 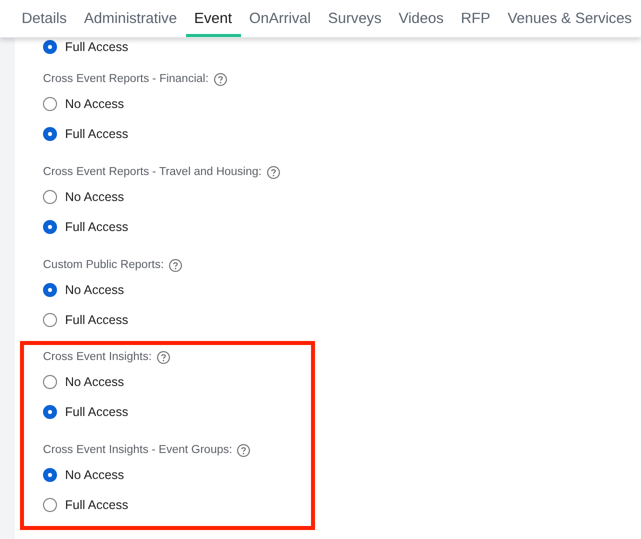 I want to click on tab: OnArrival, so click(x=280, y=18).